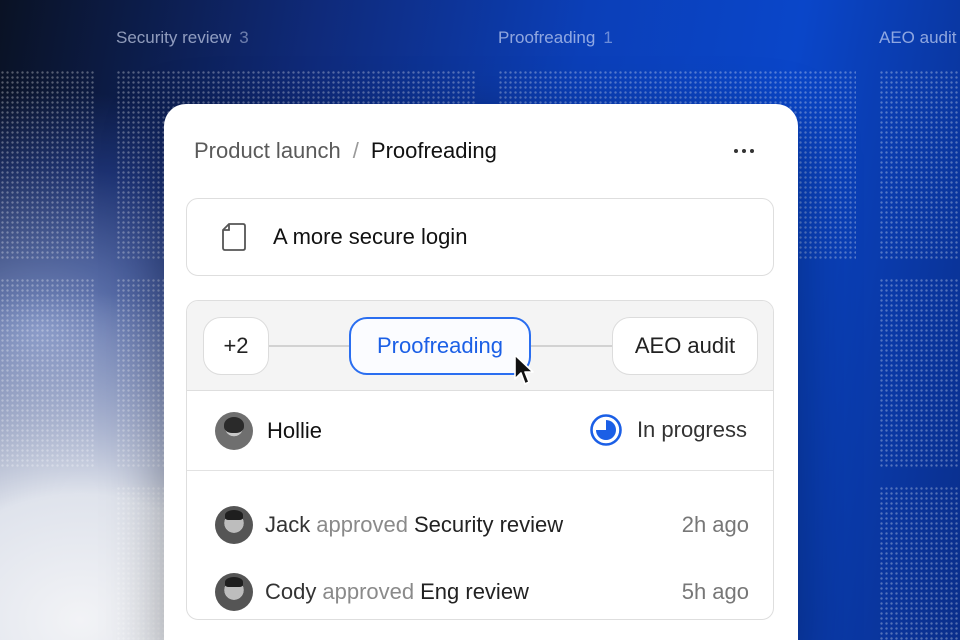  Describe the element at coordinates (474, 591) in the screenshot. I see `activity-target: Eng review` at that location.